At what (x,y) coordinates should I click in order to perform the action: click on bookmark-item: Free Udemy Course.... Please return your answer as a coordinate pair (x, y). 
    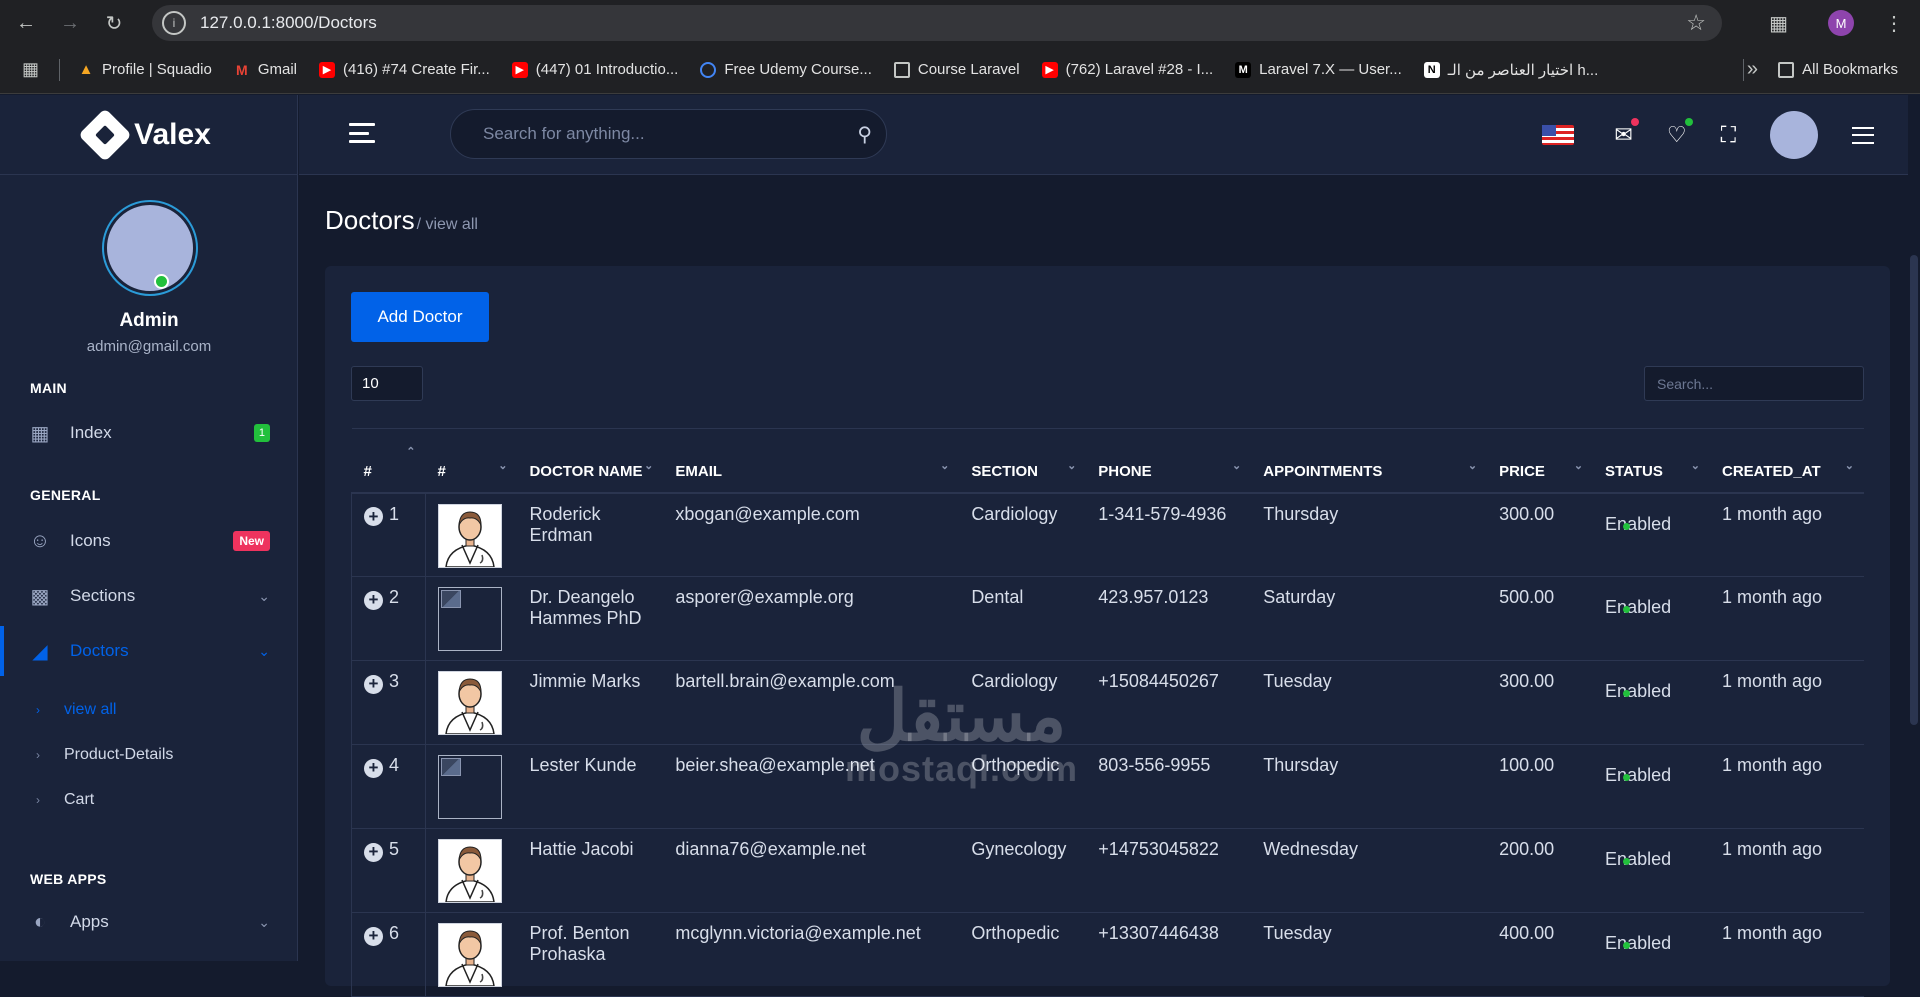
    Looking at the image, I should click on (786, 69).